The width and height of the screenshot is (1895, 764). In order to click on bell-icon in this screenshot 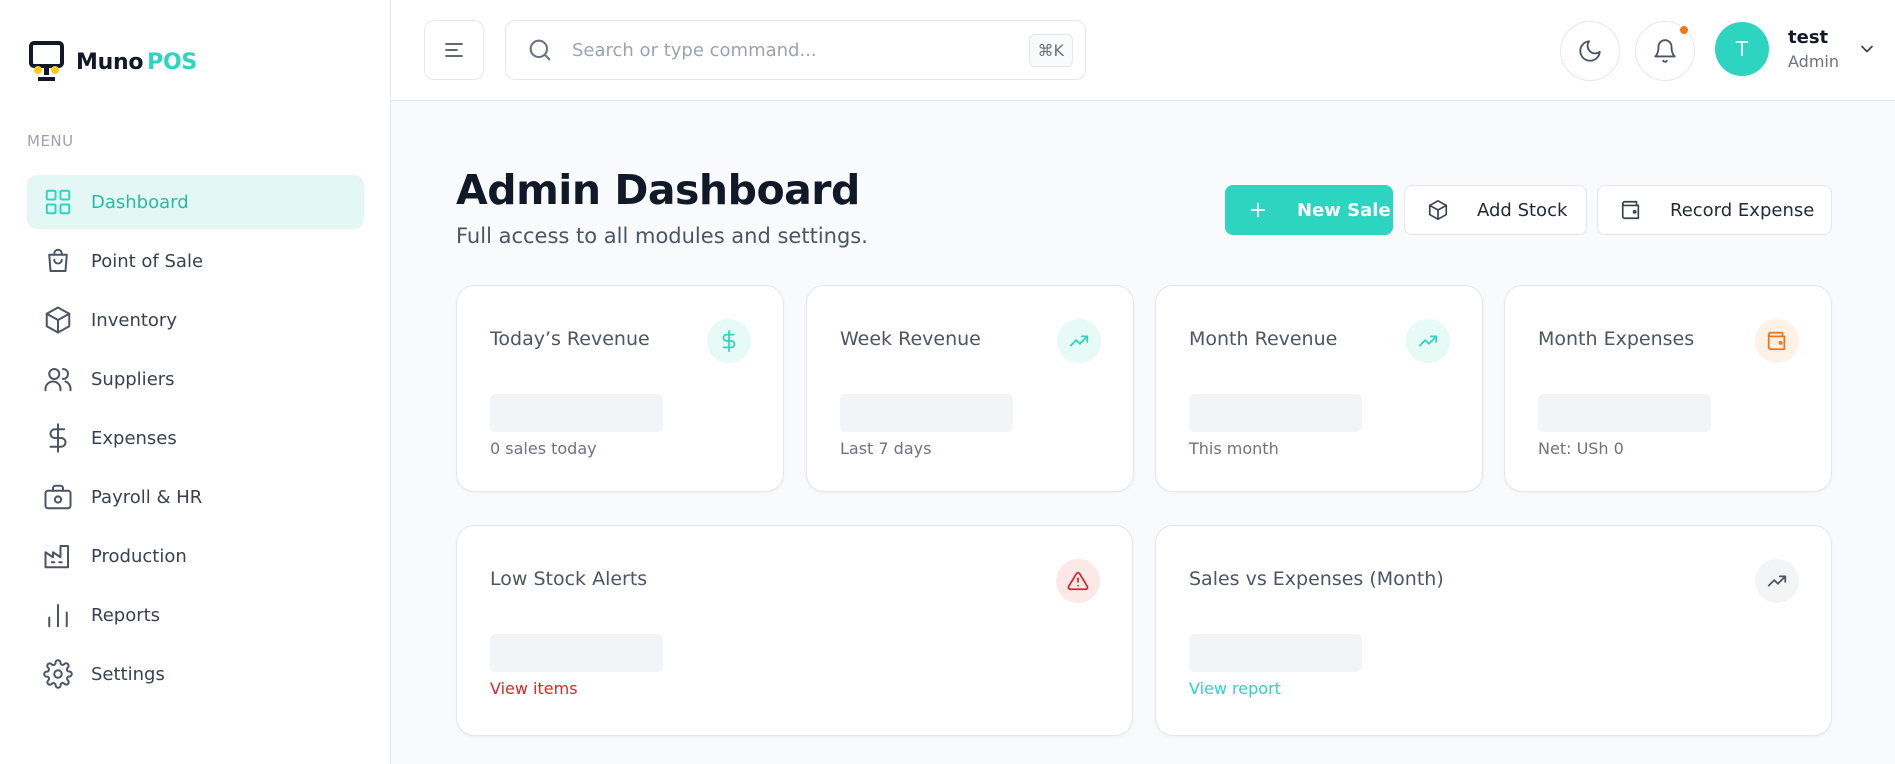, I will do `click(1665, 51)`.